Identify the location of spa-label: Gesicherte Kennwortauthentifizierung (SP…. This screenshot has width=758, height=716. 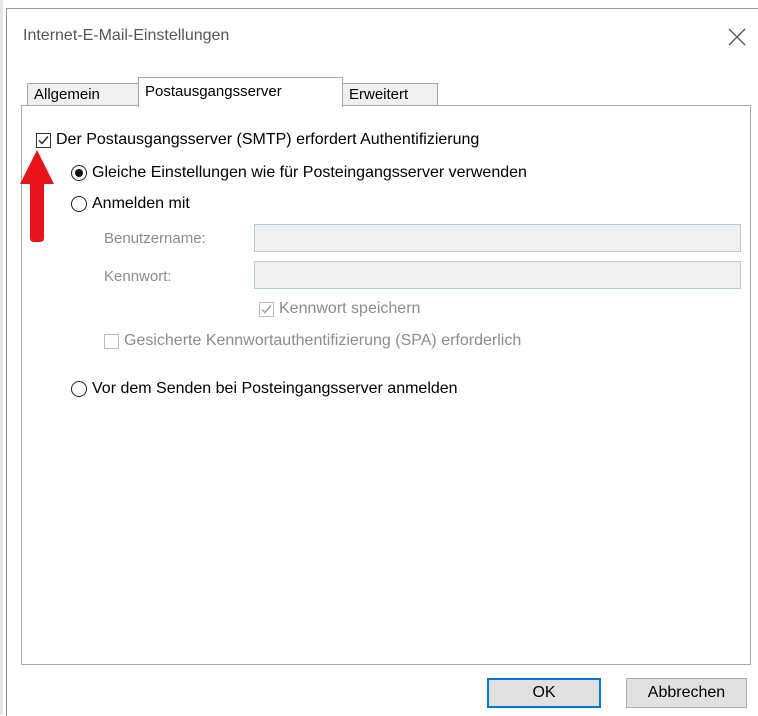
(323, 340).